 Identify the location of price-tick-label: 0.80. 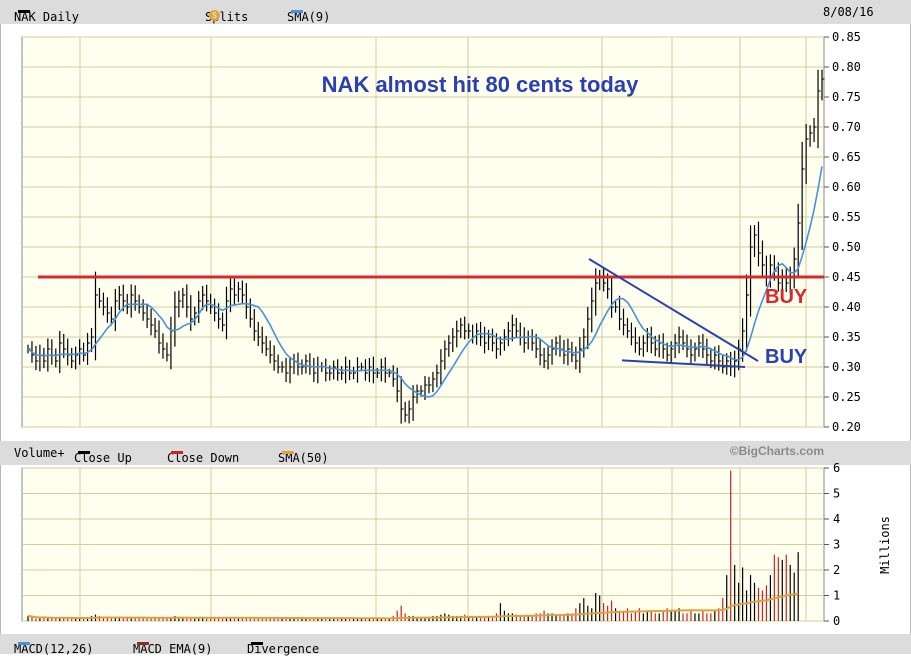
(846, 67).